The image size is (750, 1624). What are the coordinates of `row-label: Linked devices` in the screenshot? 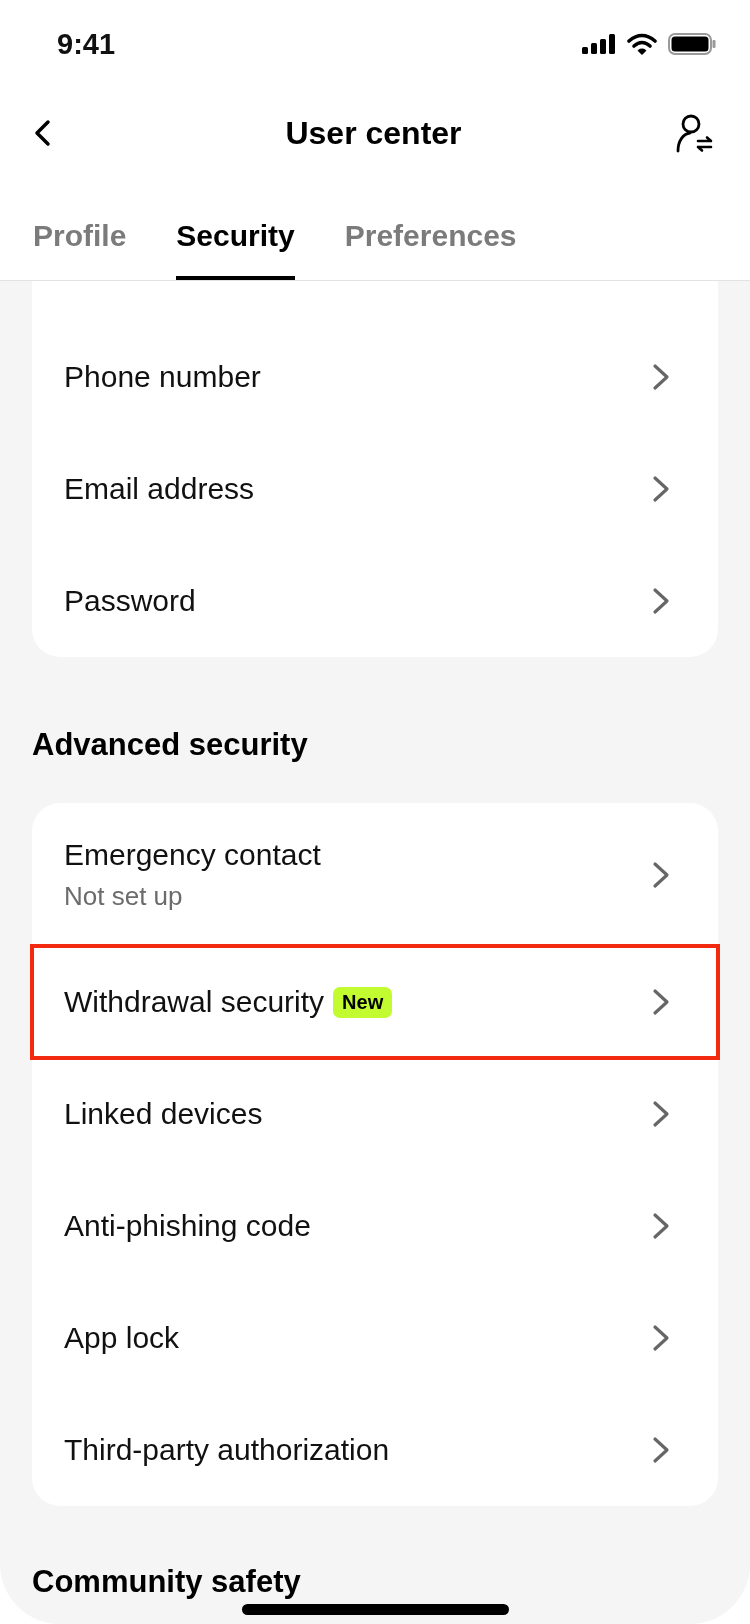 It's located at (163, 1114).